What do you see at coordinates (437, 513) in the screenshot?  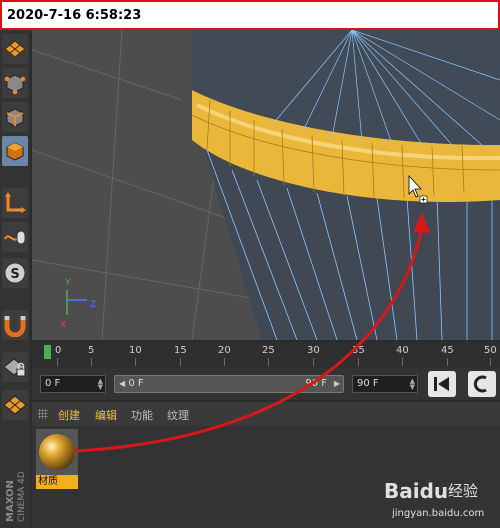 I see `watermark-url: jingyan.baidu.com` at bounding box center [437, 513].